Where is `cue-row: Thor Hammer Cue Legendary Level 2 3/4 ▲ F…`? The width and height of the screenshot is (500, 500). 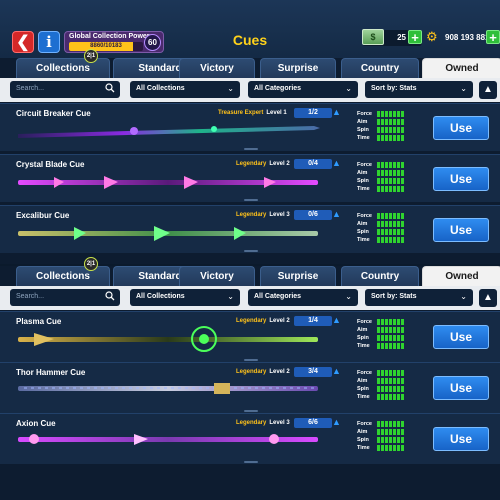
cue-row: Thor Hammer Cue Legendary Level 2 3/4 ▲ F… is located at coordinates (250, 387).